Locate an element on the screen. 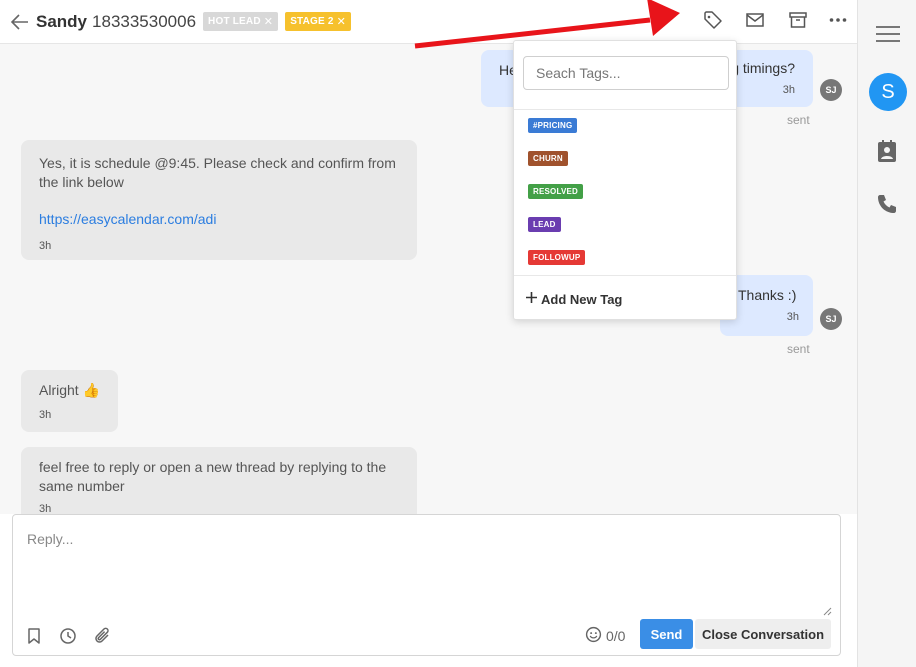 The image size is (916, 667). stage-chip-label: STAGE 2 is located at coordinates (312, 21).